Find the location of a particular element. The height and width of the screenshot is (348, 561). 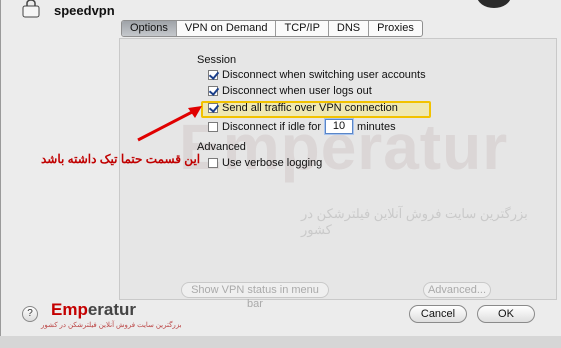

option-unit: minutes is located at coordinates (376, 126).